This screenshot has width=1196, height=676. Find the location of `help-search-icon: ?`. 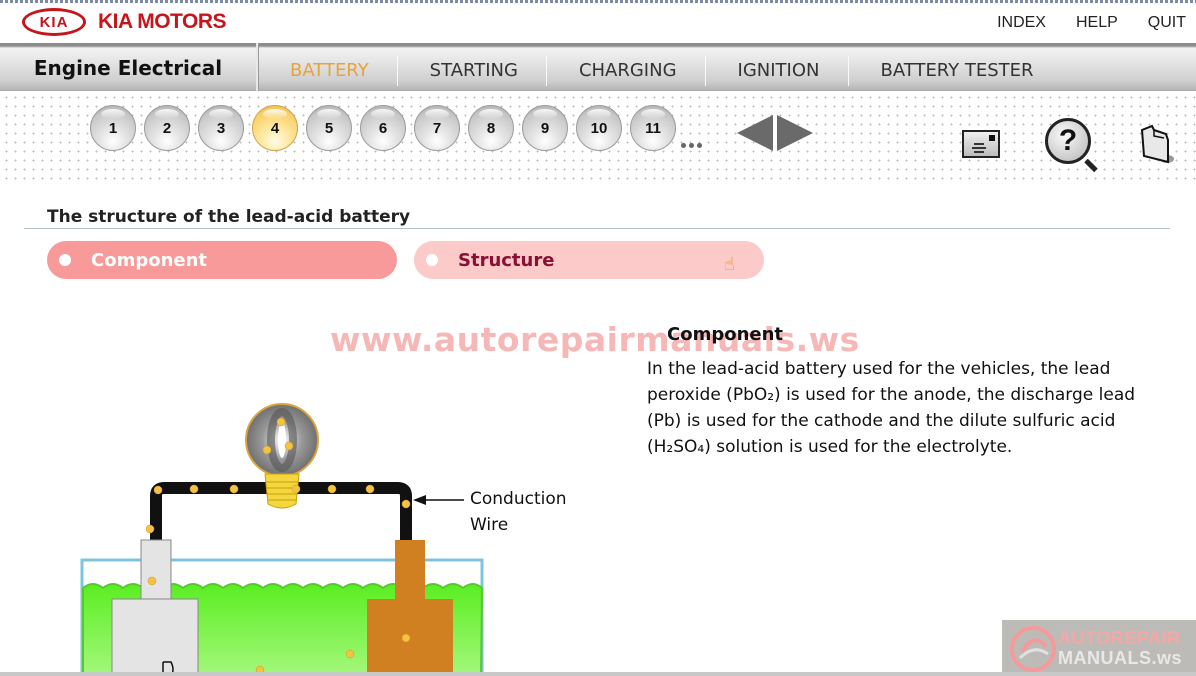

help-search-icon: ? is located at coordinates (1071, 145).